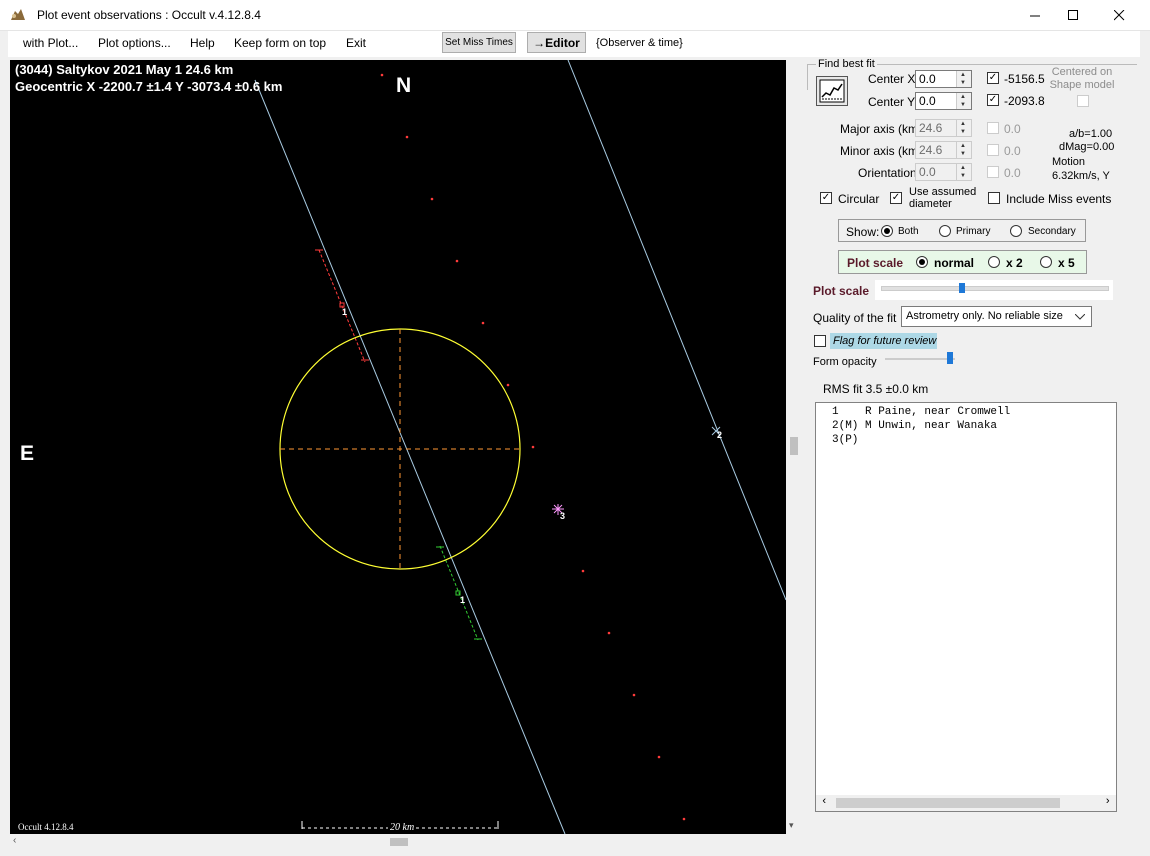 The width and height of the screenshot is (1150, 856). Describe the element at coordinates (1012, 173) in the screenshot. I see `orientation-fit: 0.0` at that location.